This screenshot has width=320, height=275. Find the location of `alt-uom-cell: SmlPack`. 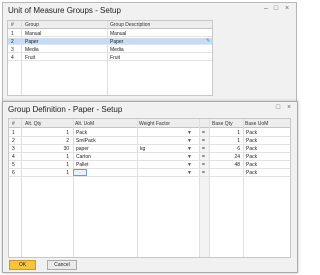

alt-uom-cell: SmlPack is located at coordinates (86, 141).